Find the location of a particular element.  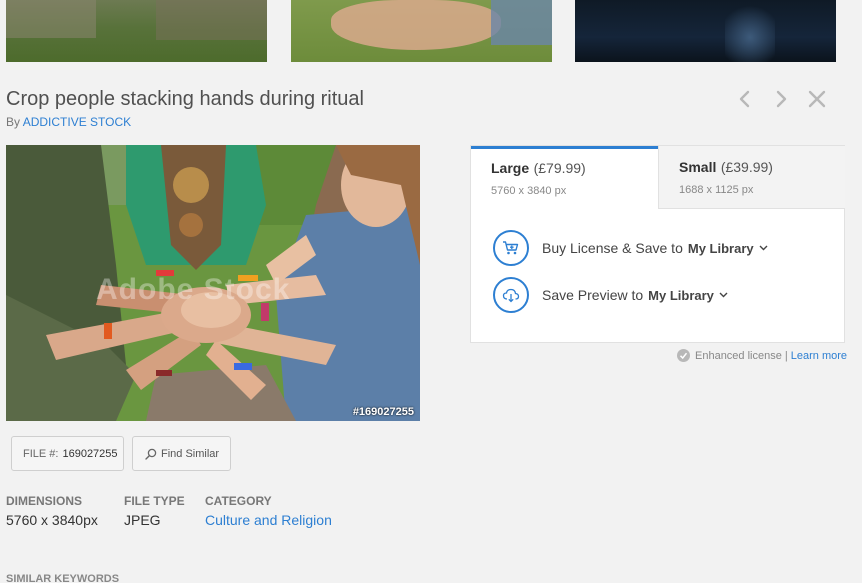

save-library-select: My Library is located at coordinates (681, 295).